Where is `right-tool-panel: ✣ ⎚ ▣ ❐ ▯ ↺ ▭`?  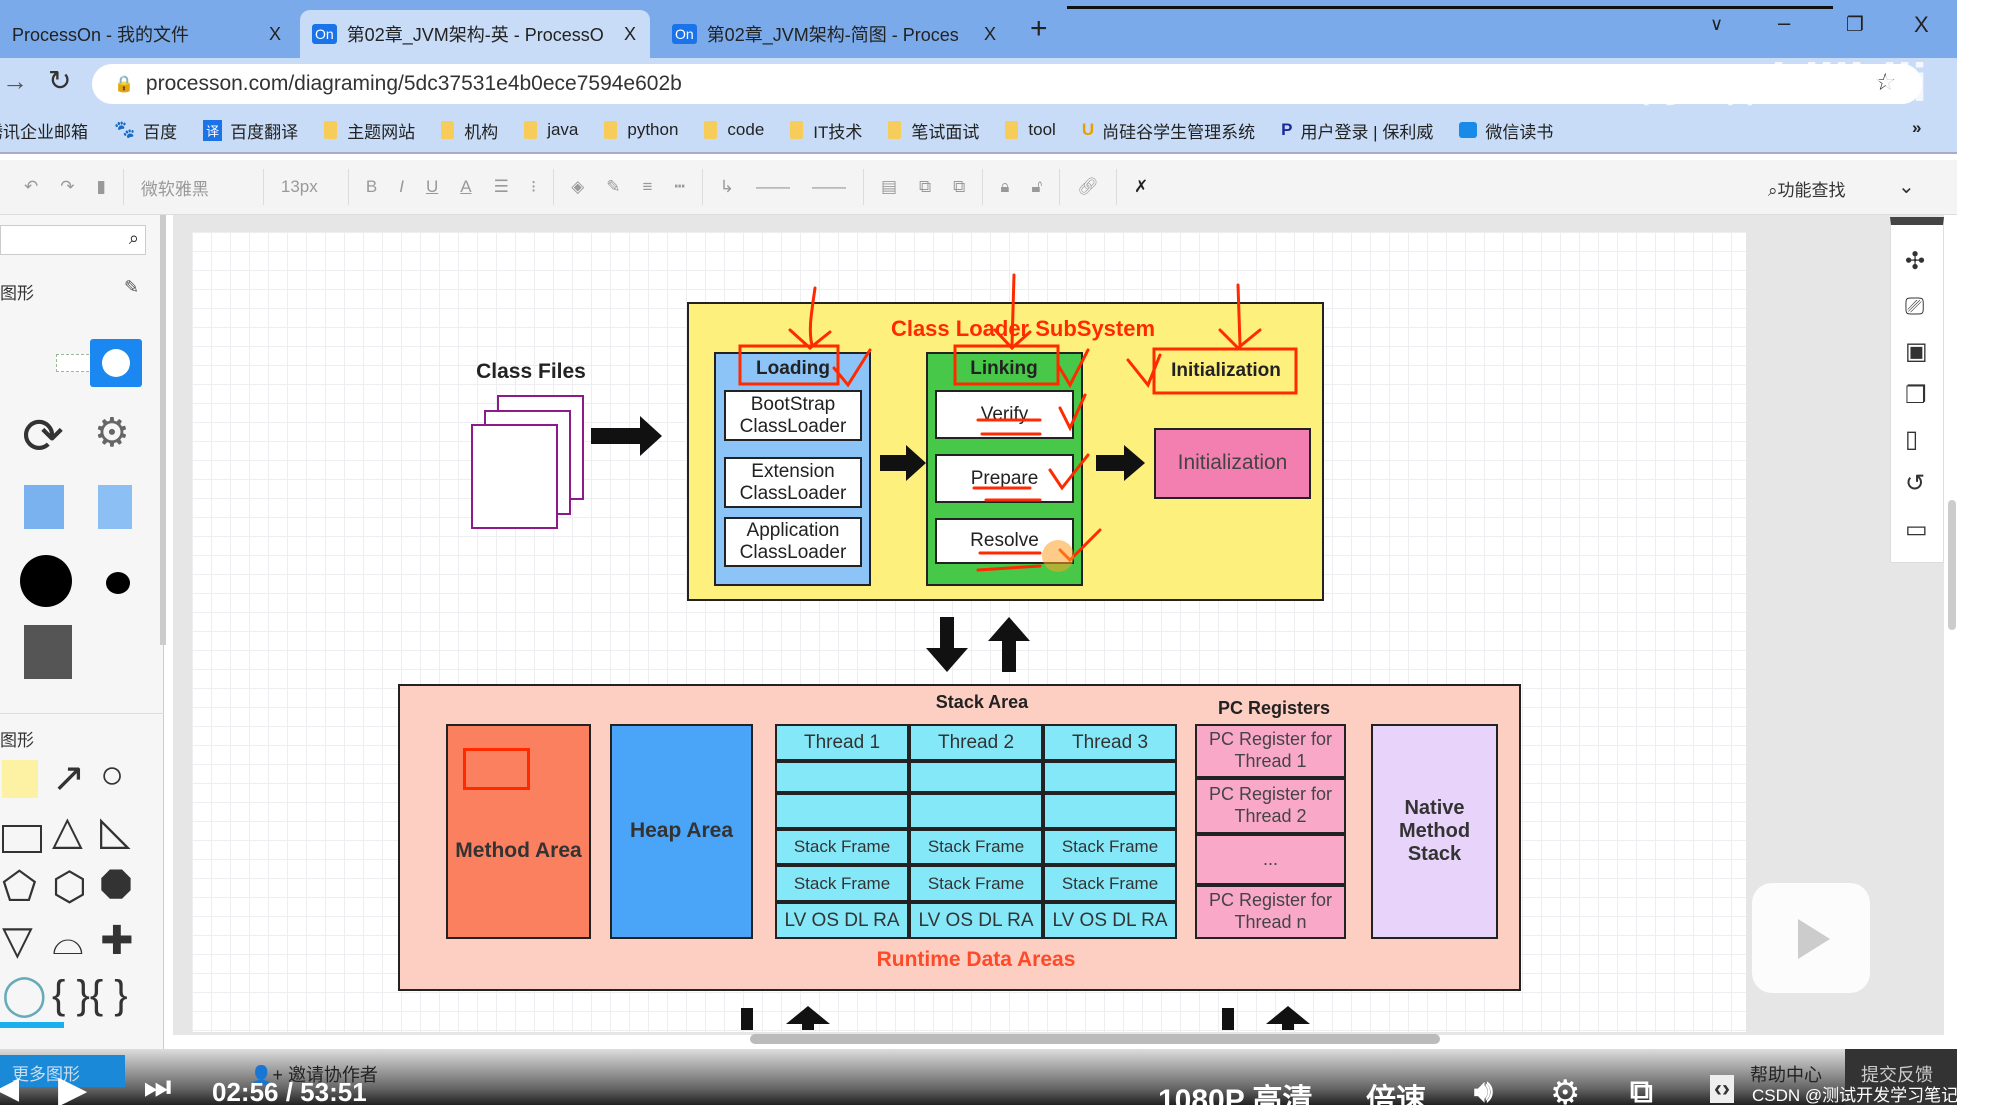 right-tool-panel: ✣ ⎚ ▣ ❐ ▯ ↺ ▭ is located at coordinates (1917, 390).